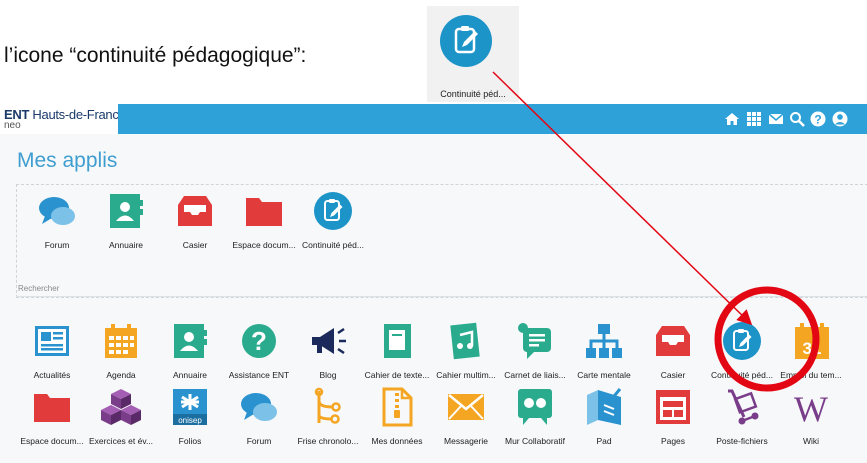  Describe the element at coordinates (776, 119) in the screenshot. I see `mail-icon` at that location.